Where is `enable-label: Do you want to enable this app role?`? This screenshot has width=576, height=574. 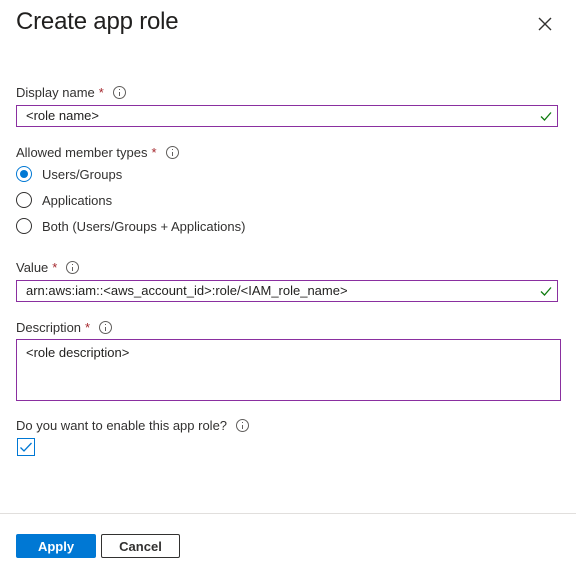
enable-label: Do you want to enable this app role? is located at coordinates (133, 425).